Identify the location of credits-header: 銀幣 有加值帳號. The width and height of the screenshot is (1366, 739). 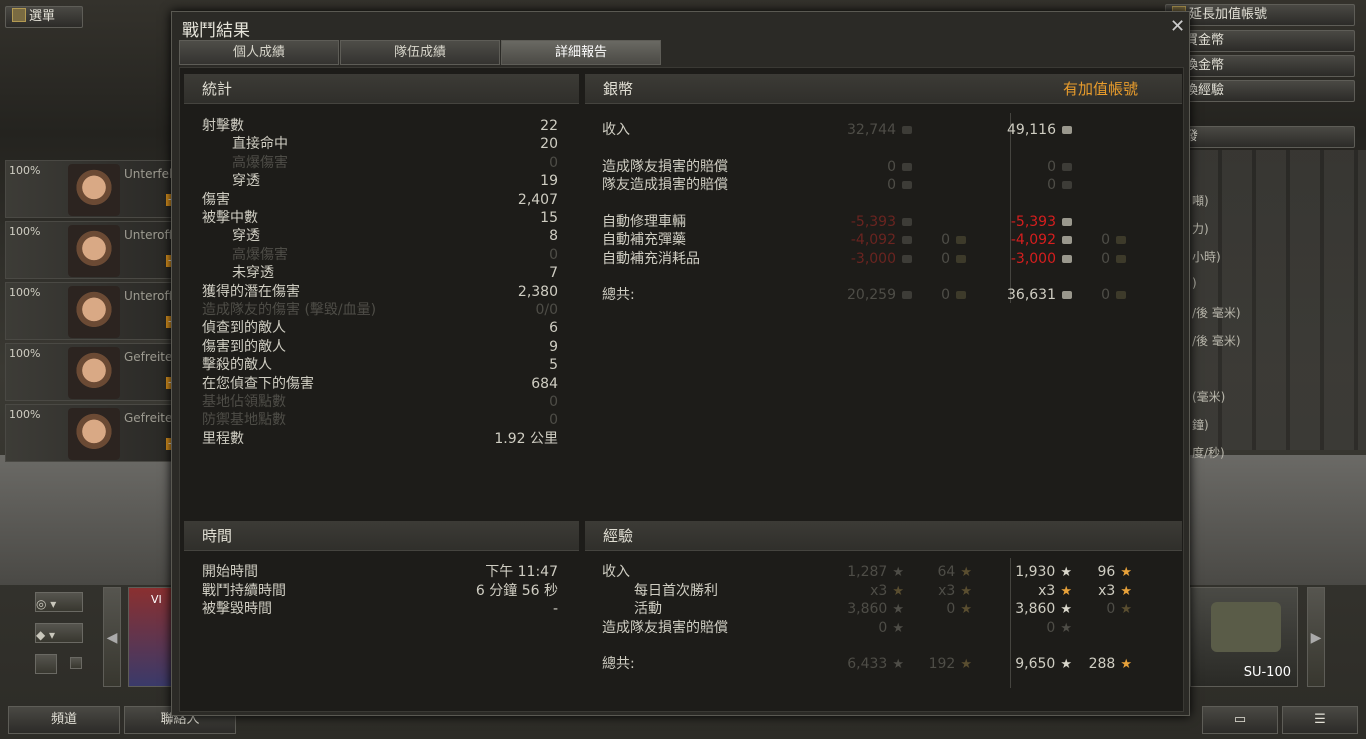
(883, 89).